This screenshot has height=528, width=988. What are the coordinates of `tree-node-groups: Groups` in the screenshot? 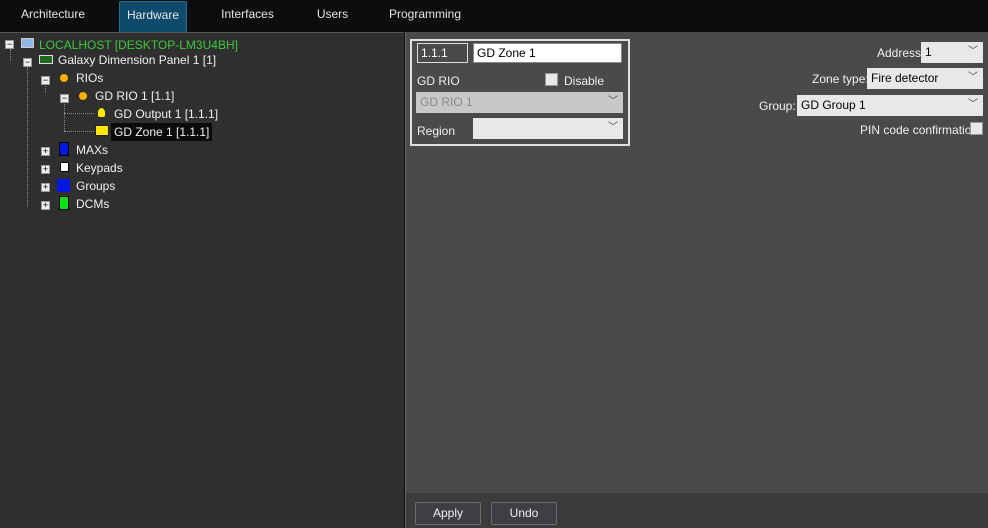 It's located at (95, 186).